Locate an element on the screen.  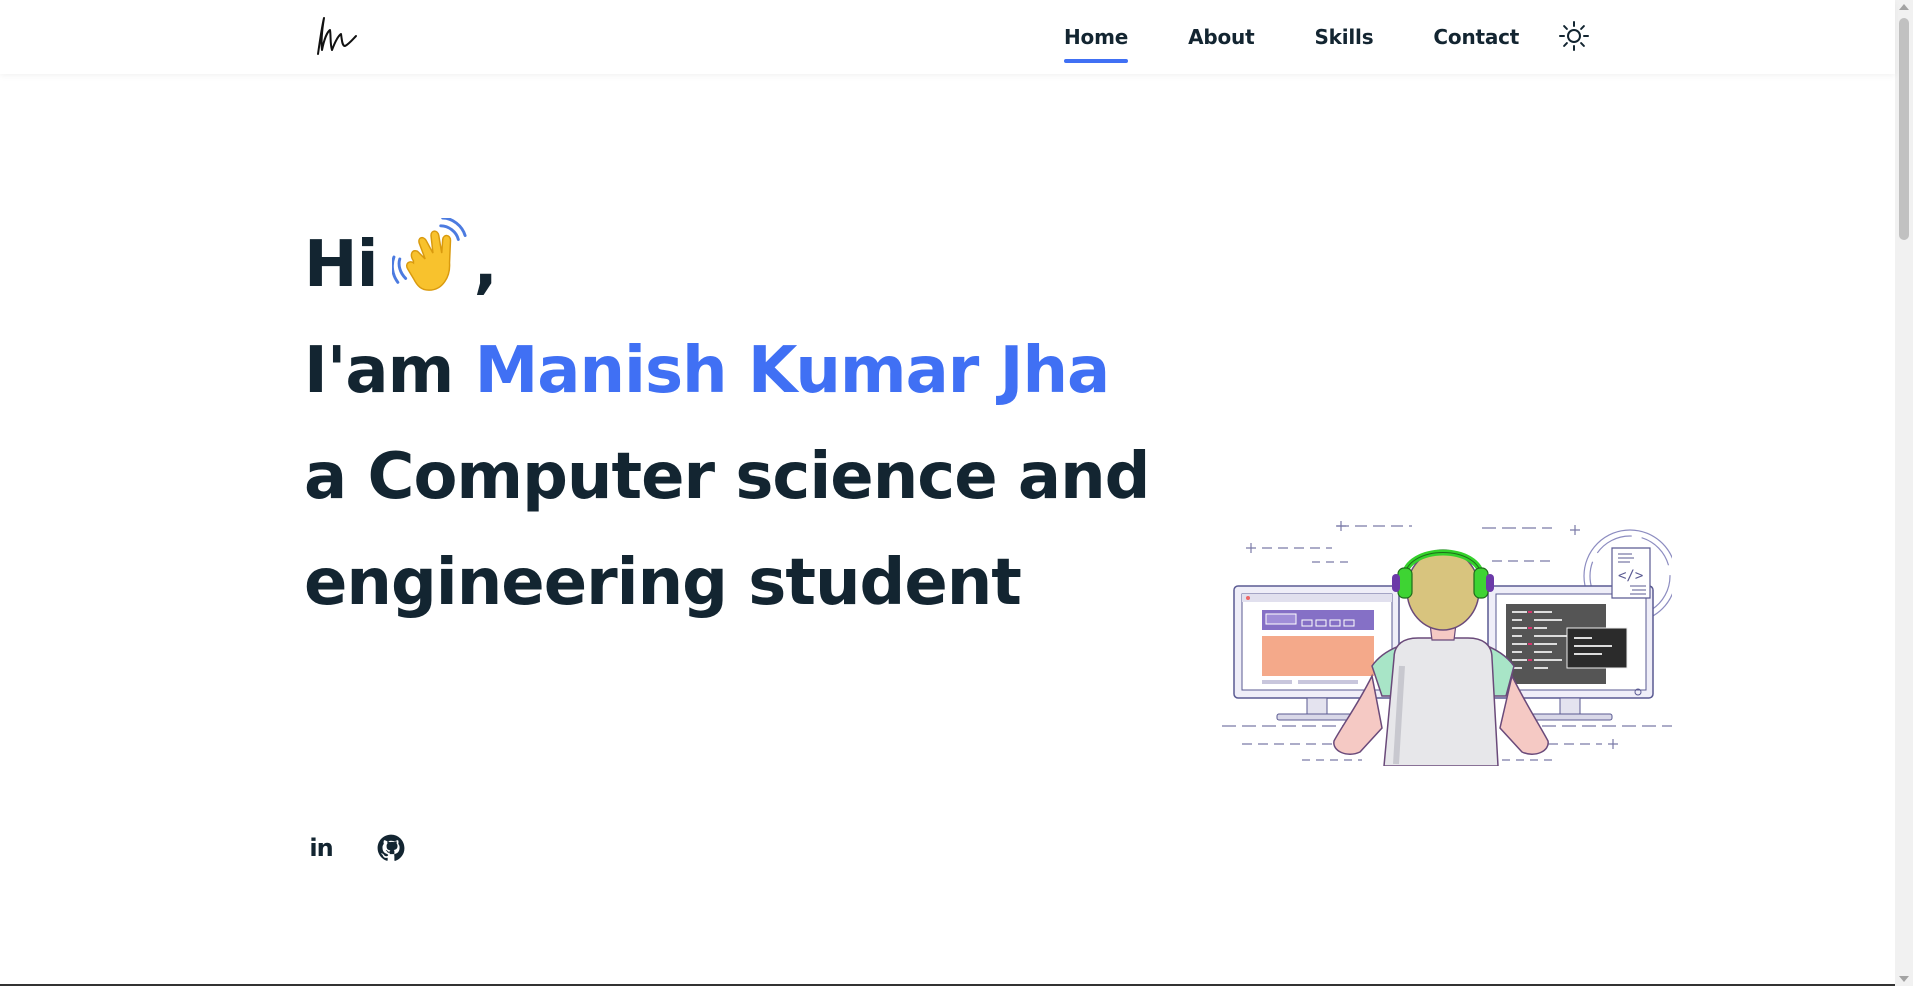
intro-line: I'am Manish Kumar Jha is located at coordinates (754, 371).